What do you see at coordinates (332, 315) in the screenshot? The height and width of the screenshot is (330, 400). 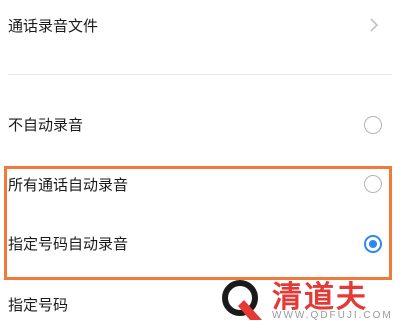 I see `watermark-url: WWW.QDFUJI.COM` at bounding box center [332, 315].